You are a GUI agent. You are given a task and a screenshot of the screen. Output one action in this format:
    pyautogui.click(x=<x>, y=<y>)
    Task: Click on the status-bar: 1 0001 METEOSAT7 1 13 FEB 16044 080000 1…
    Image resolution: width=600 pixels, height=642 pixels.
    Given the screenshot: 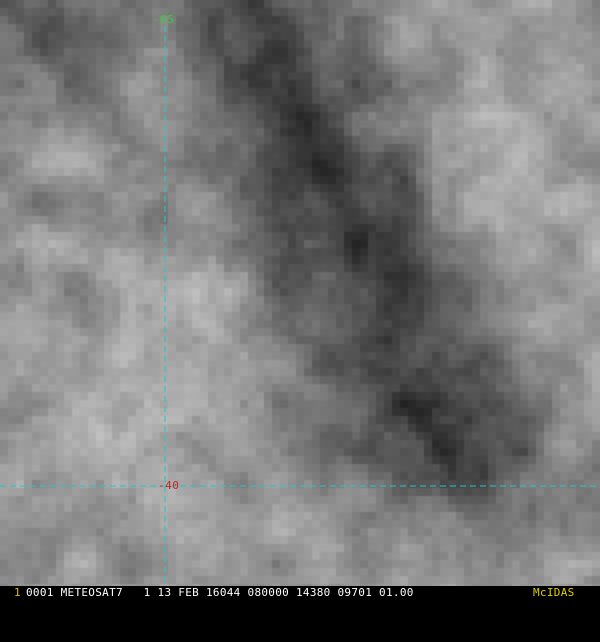 What is the action you would take?
    pyautogui.click(x=300, y=593)
    